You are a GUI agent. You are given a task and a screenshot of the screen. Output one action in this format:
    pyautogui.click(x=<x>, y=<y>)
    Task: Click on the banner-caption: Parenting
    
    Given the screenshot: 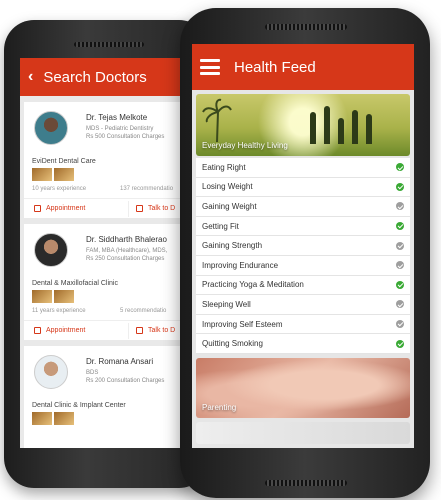 What is the action you would take?
    pyautogui.click(x=219, y=407)
    